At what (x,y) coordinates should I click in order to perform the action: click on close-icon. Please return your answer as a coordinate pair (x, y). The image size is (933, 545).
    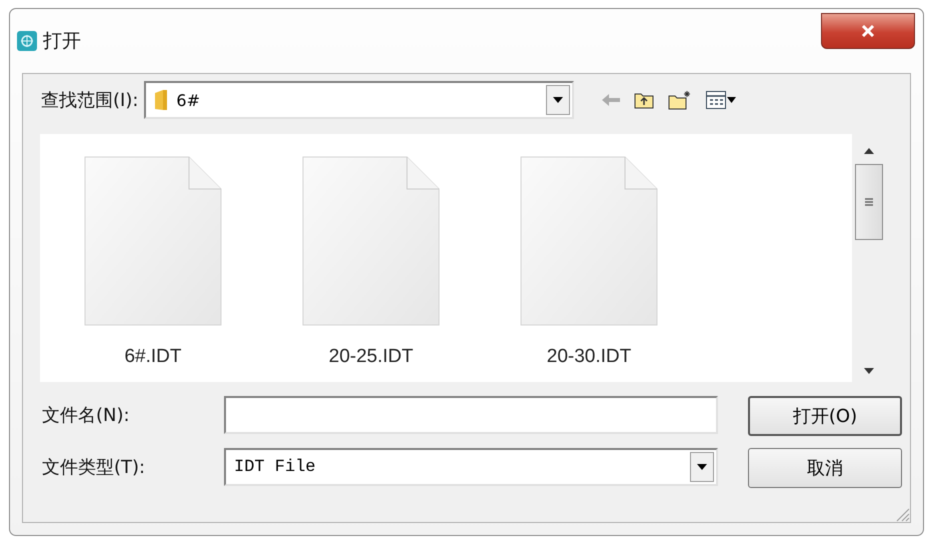
    Looking at the image, I should click on (868, 31).